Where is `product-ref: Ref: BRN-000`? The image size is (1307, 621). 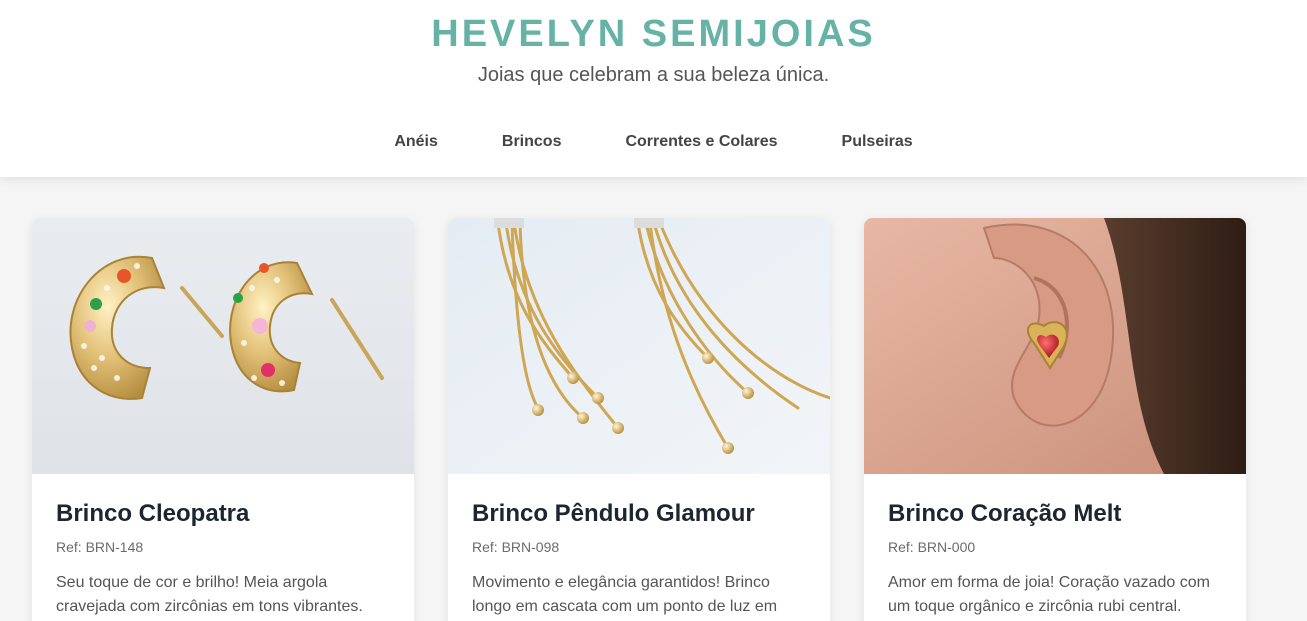 product-ref: Ref: BRN-000 is located at coordinates (932, 547).